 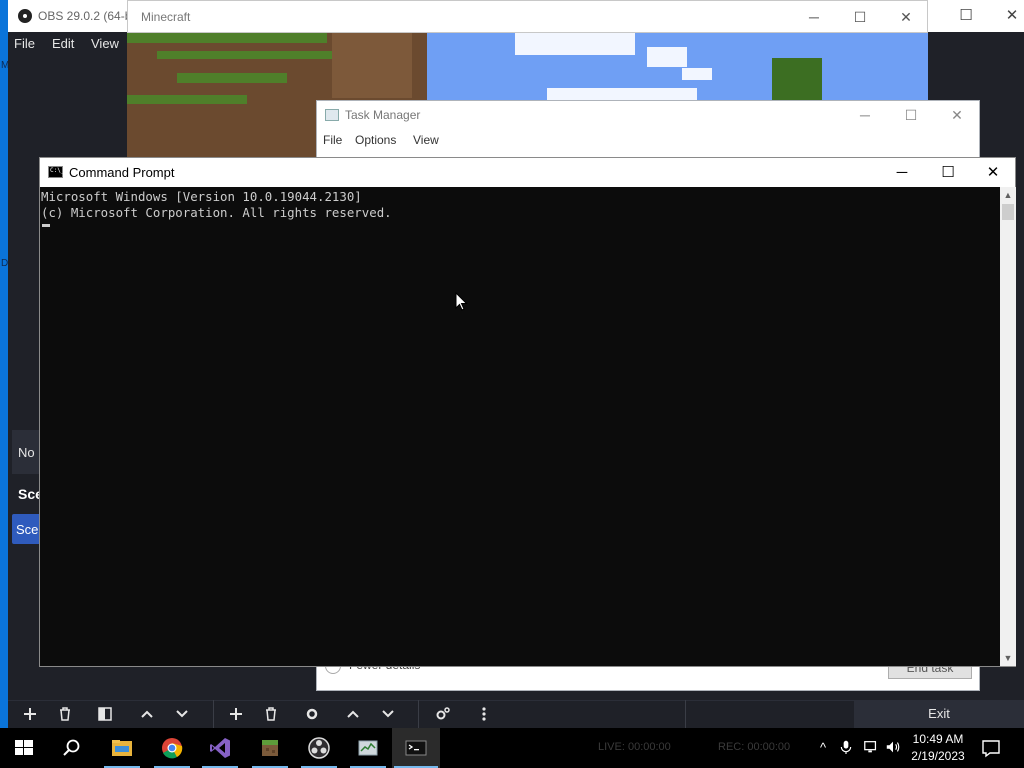 What do you see at coordinates (938, 739) in the screenshot?
I see `clock-time: 10:49 AM` at bounding box center [938, 739].